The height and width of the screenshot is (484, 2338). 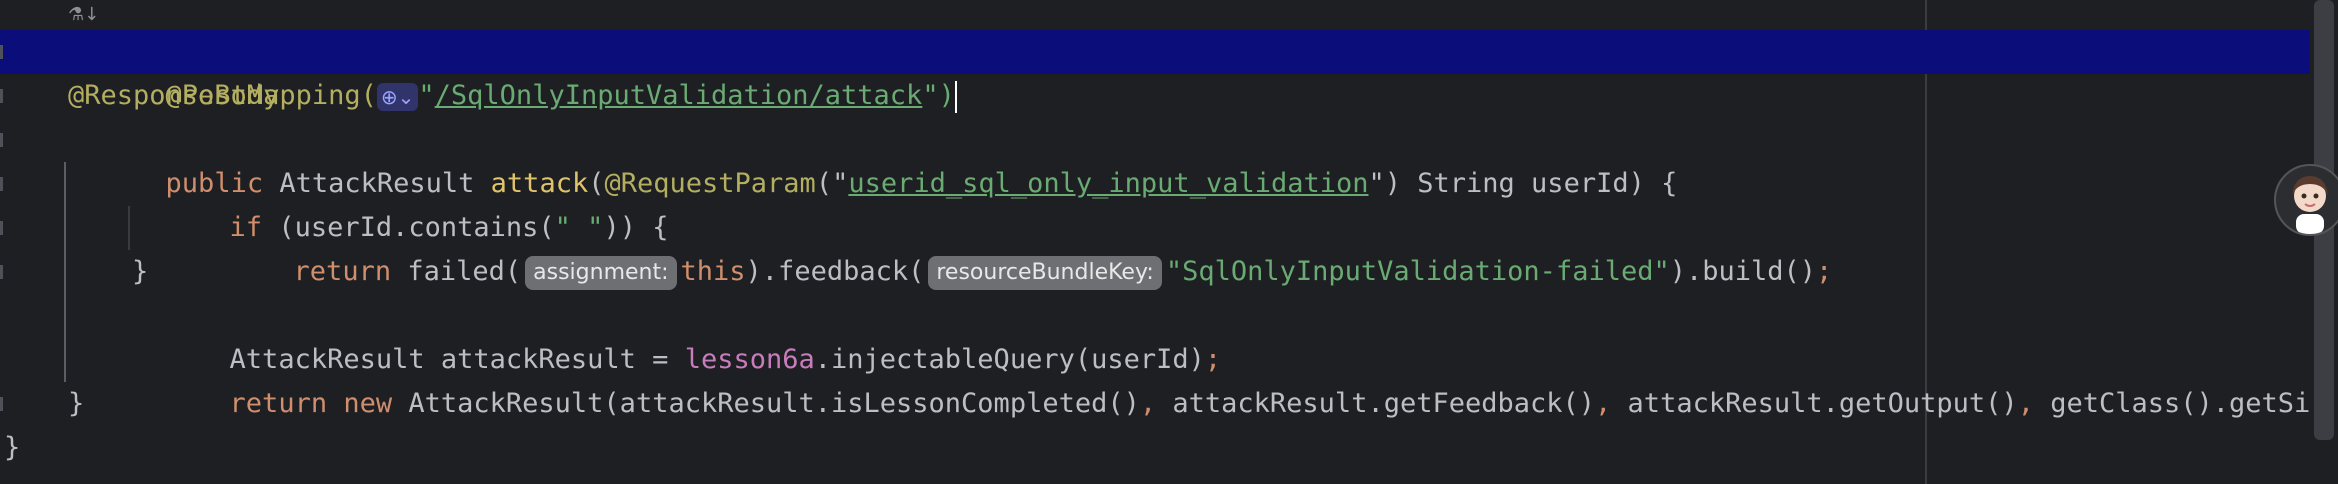 What do you see at coordinates (2324, 242) in the screenshot?
I see `vertical-scrollbar` at bounding box center [2324, 242].